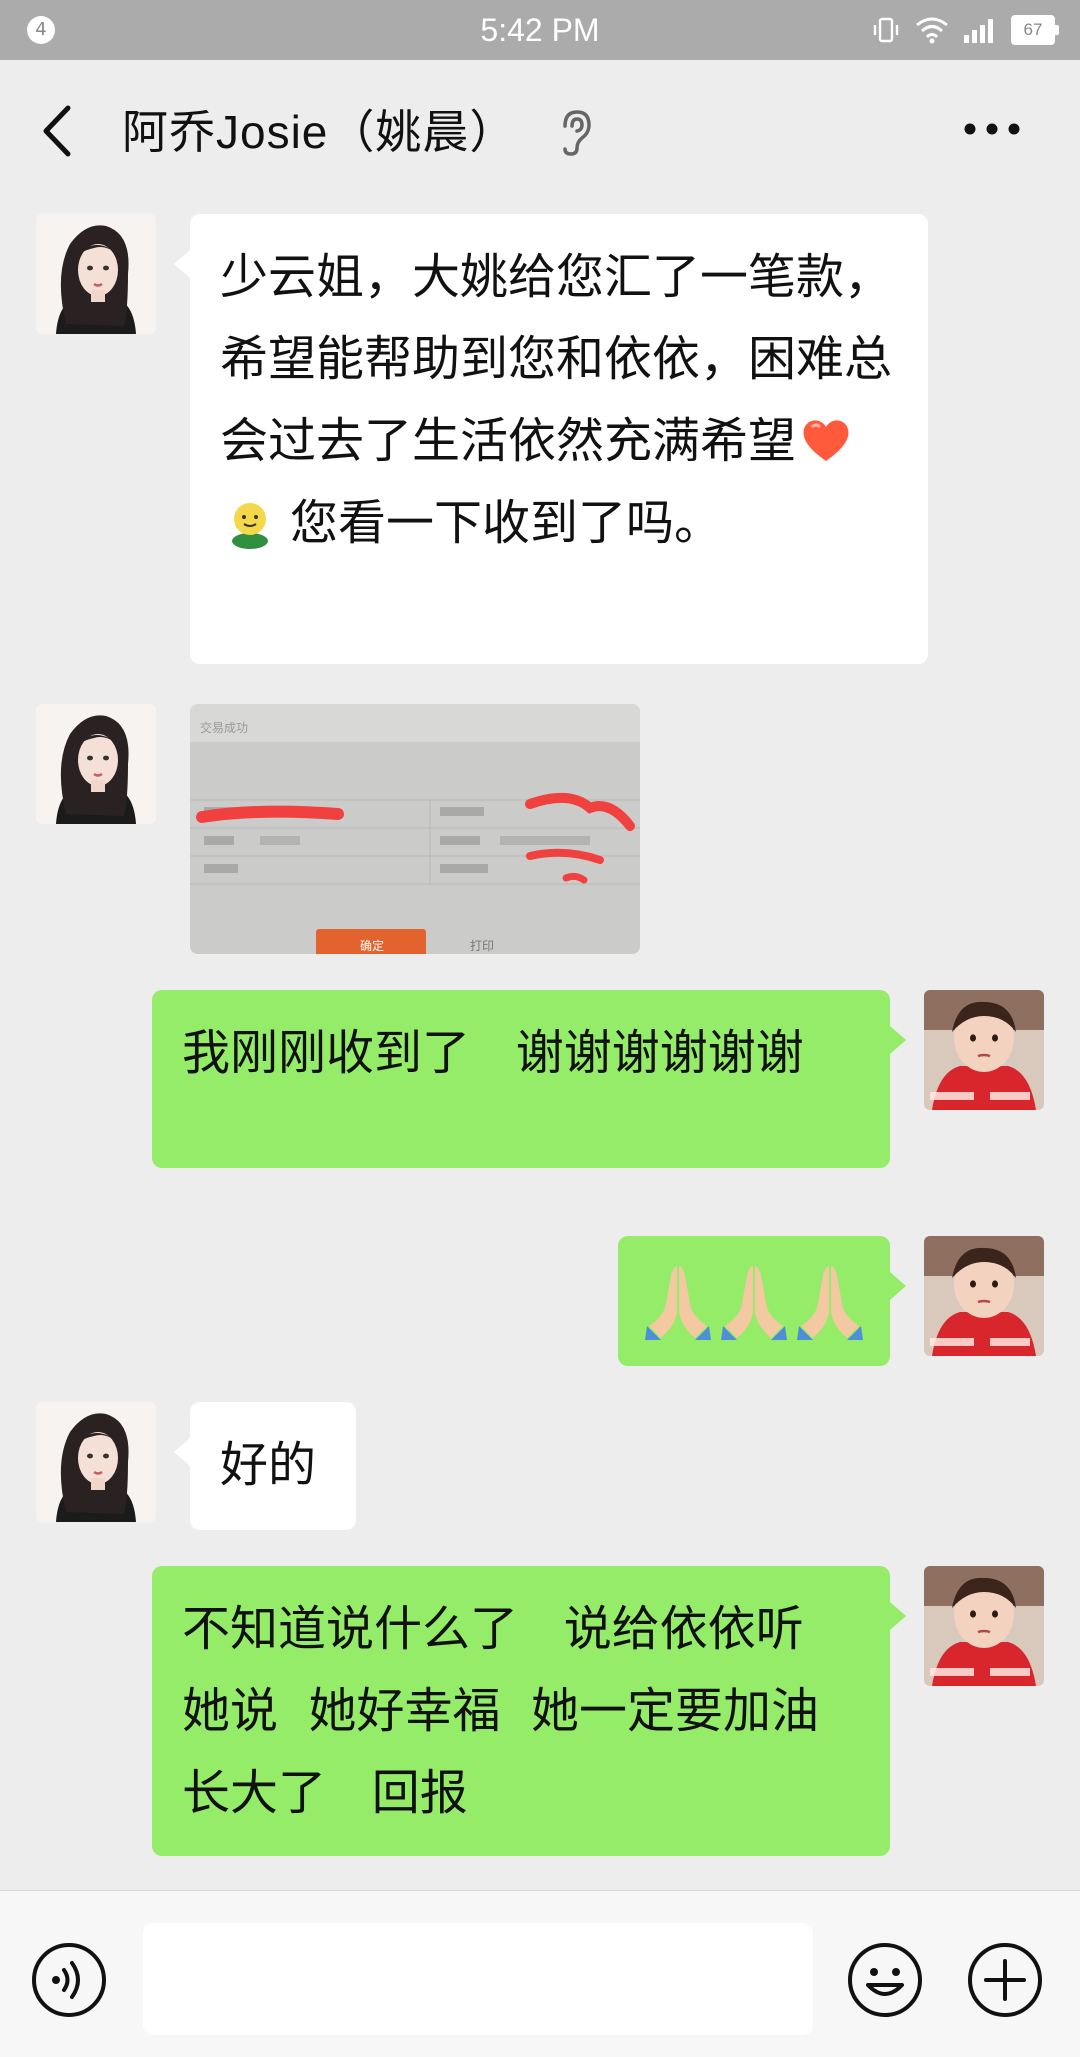  I want to click on message-text: 好的, so click(268, 1465).